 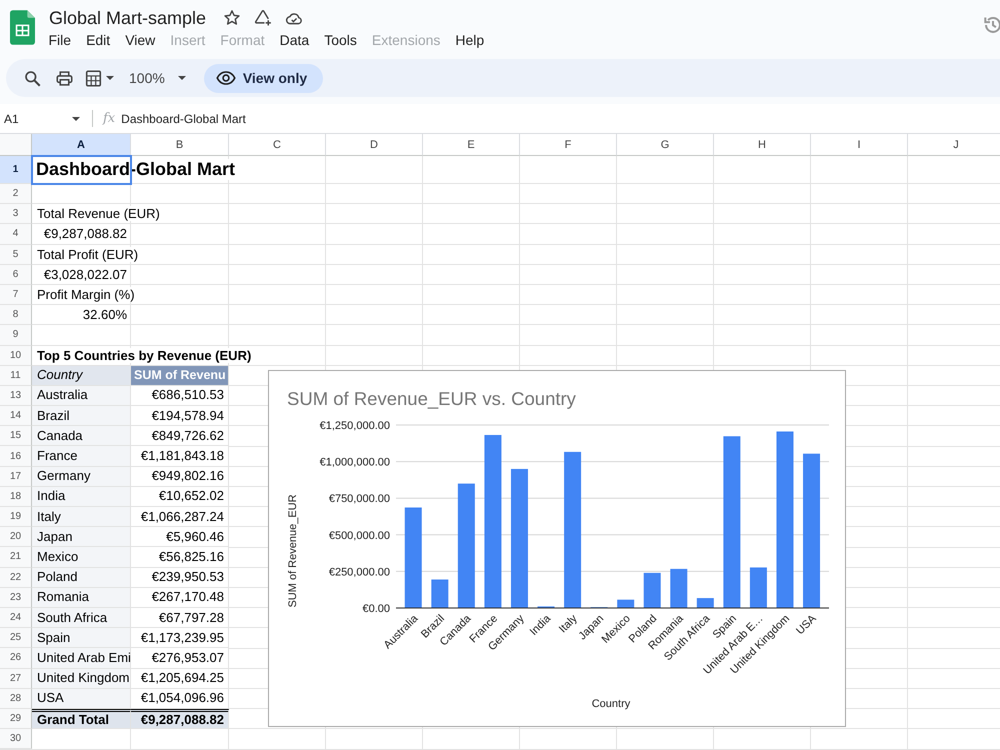 I want to click on table-header: Country, so click(x=81, y=376).